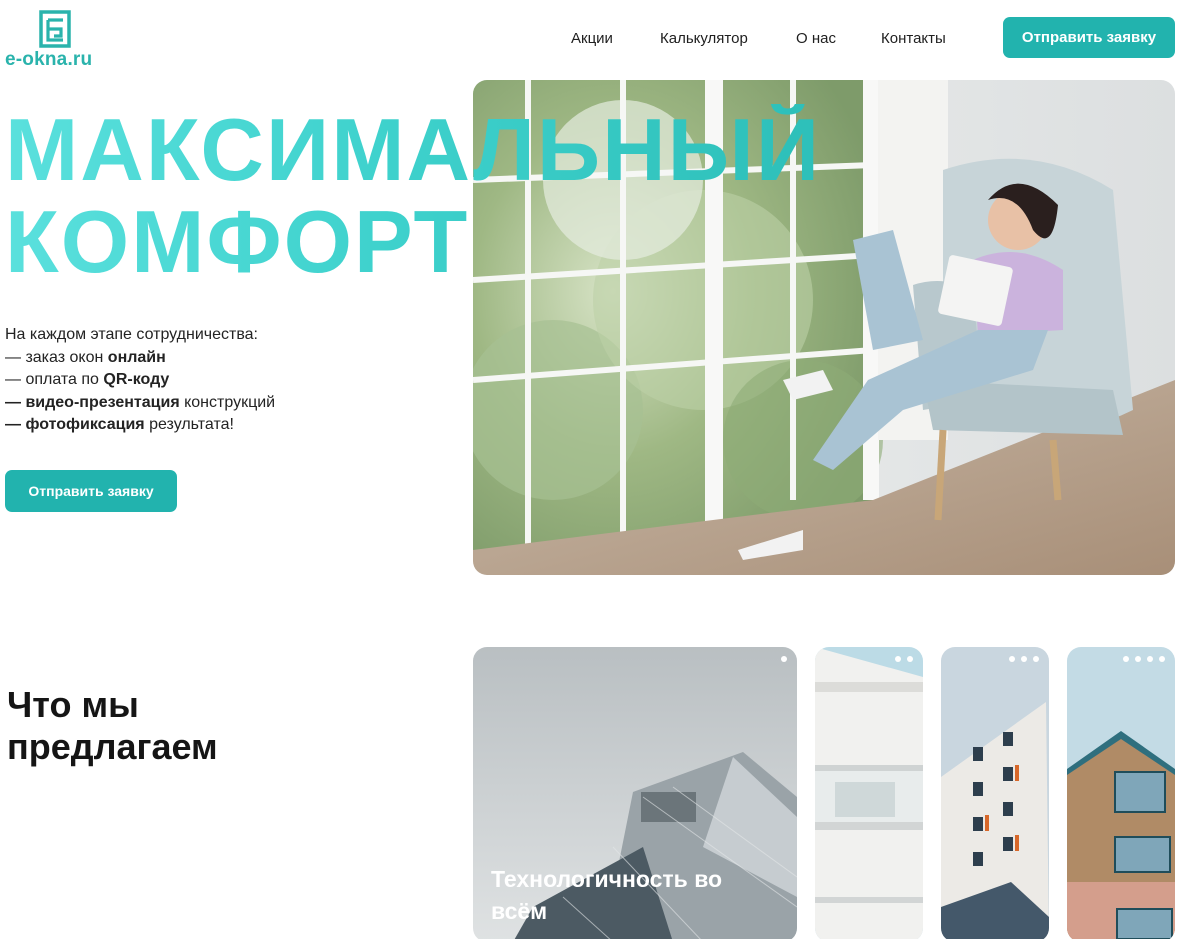  I want to click on hero-submit-request-button: Отправить заявку, so click(91, 491).